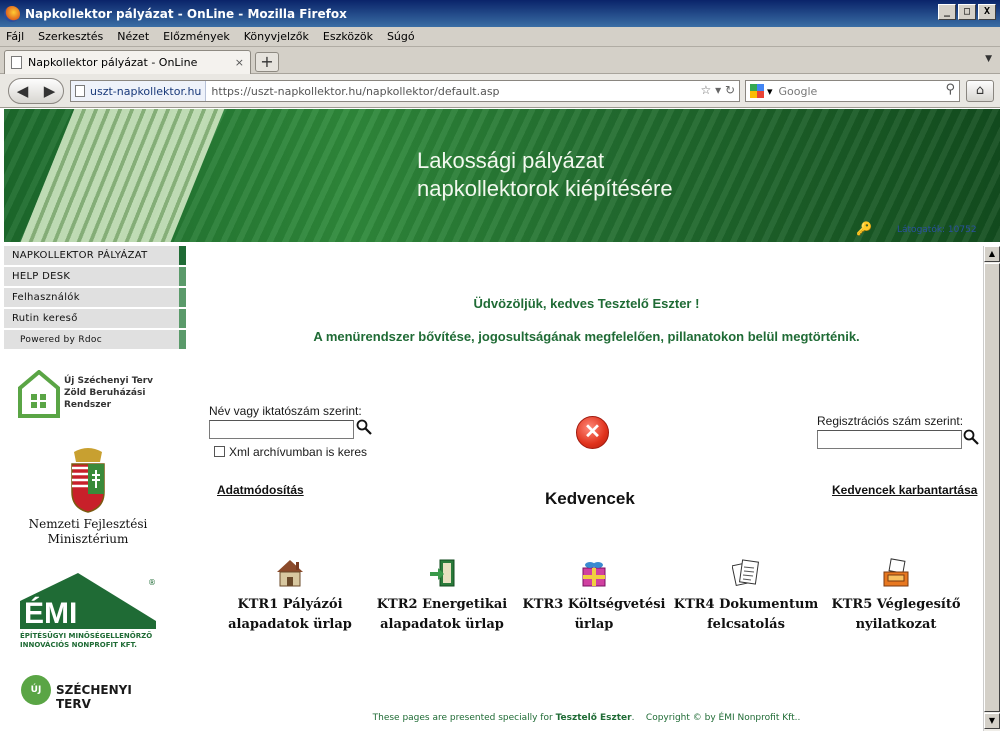  What do you see at coordinates (348, 36) in the screenshot?
I see `menu-tools: Eszközök` at bounding box center [348, 36].